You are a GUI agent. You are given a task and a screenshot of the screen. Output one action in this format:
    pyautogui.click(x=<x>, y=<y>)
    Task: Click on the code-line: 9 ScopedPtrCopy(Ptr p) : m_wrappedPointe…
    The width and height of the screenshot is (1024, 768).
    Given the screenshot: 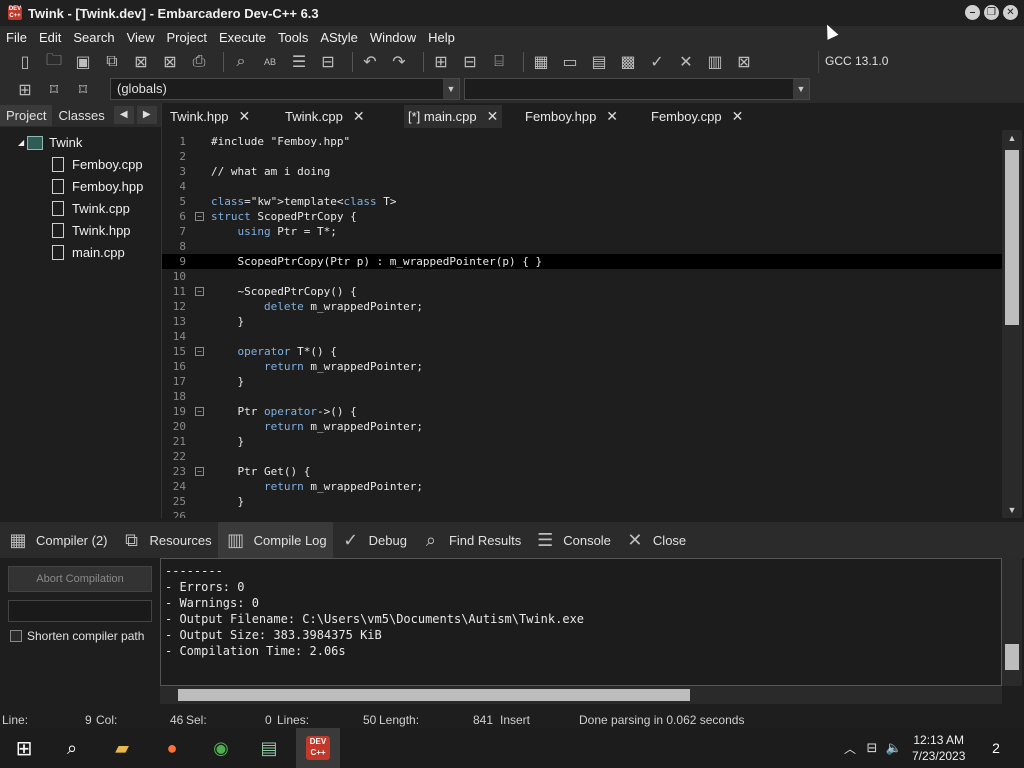 What is the action you would take?
    pyautogui.click(x=582, y=261)
    